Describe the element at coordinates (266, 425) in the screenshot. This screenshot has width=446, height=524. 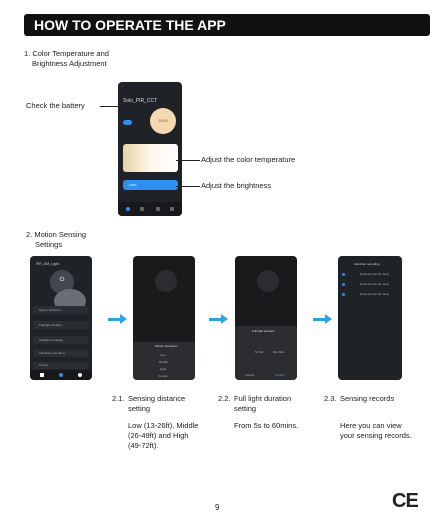
I see `step-description: From 5s to 60mins.` at that location.